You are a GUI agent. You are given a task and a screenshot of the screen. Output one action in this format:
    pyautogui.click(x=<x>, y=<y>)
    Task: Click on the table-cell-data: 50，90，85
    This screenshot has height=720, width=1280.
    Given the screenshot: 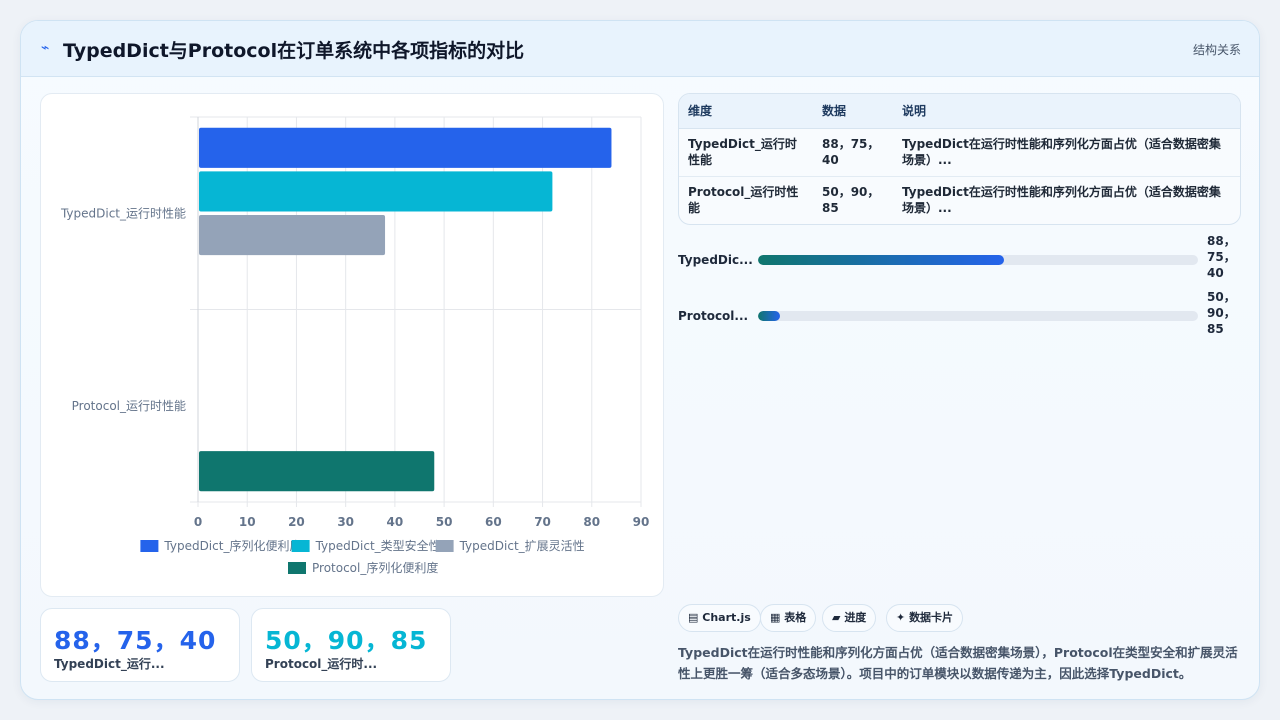 What is the action you would take?
    pyautogui.click(x=851, y=200)
    